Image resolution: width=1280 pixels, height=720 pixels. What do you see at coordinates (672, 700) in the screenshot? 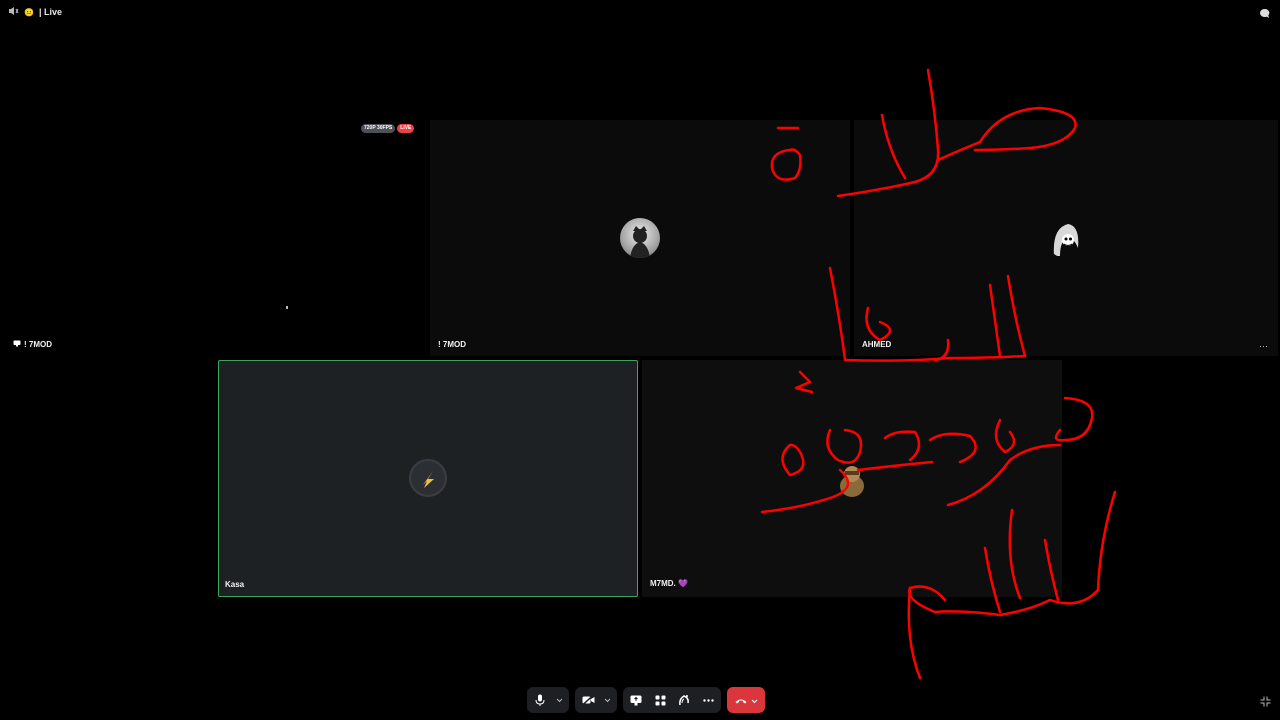
I see `actions-group` at bounding box center [672, 700].